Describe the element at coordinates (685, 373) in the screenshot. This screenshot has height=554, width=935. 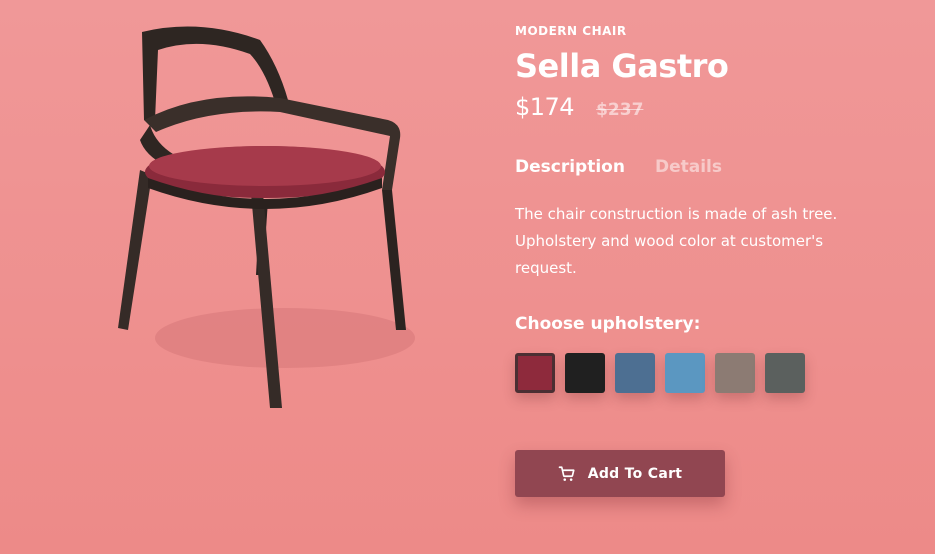
I see `swatch-light-blue` at that location.